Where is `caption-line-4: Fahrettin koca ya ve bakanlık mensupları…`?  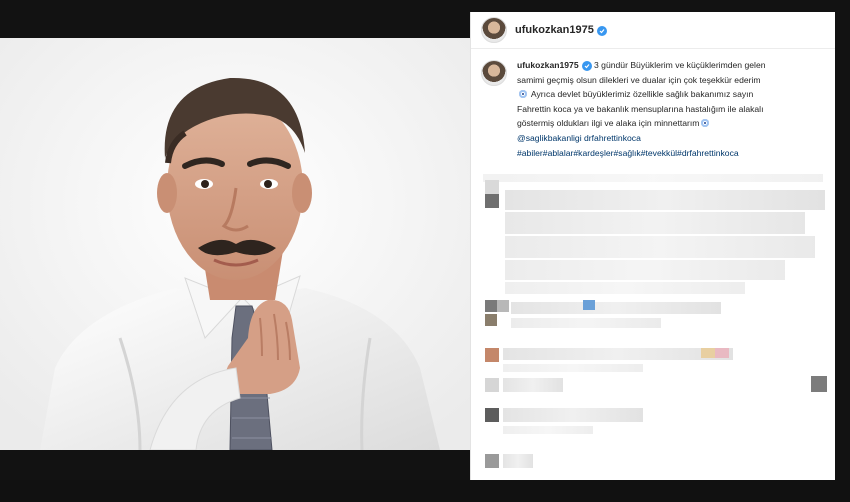 caption-line-4: Fahrettin koca ya ve bakanlık mensupları… is located at coordinates (640, 108).